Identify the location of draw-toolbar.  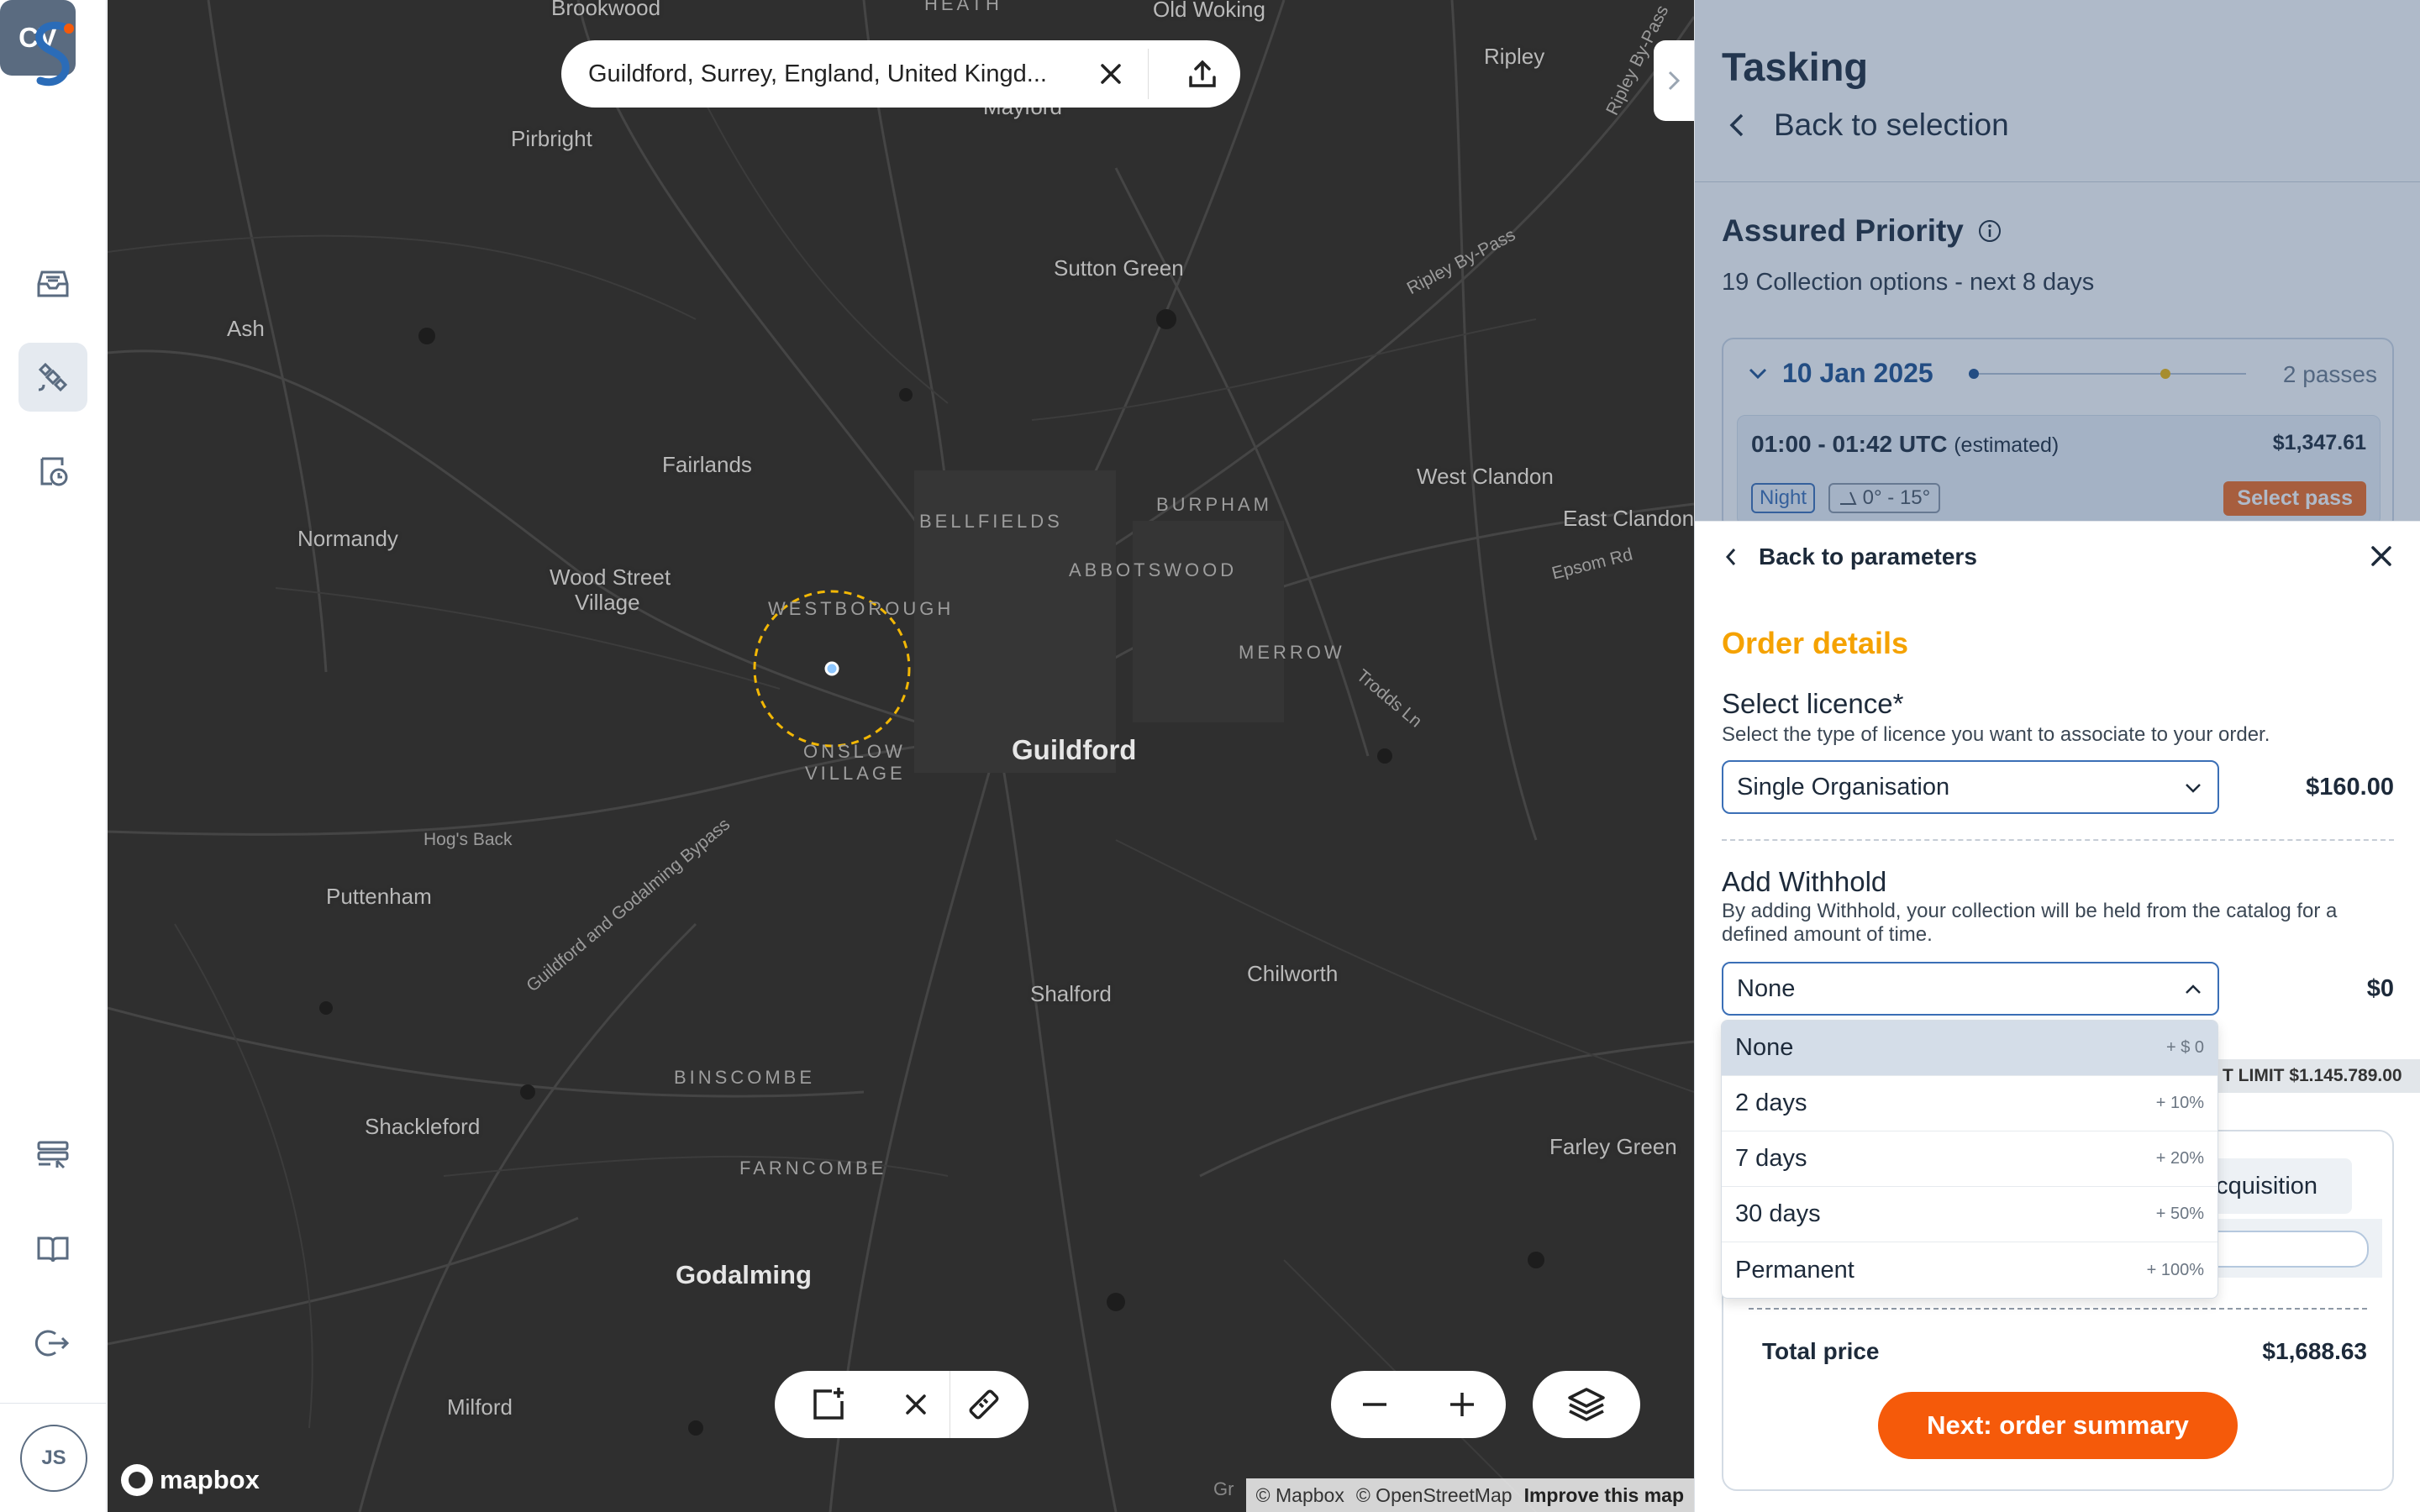
(901, 1404).